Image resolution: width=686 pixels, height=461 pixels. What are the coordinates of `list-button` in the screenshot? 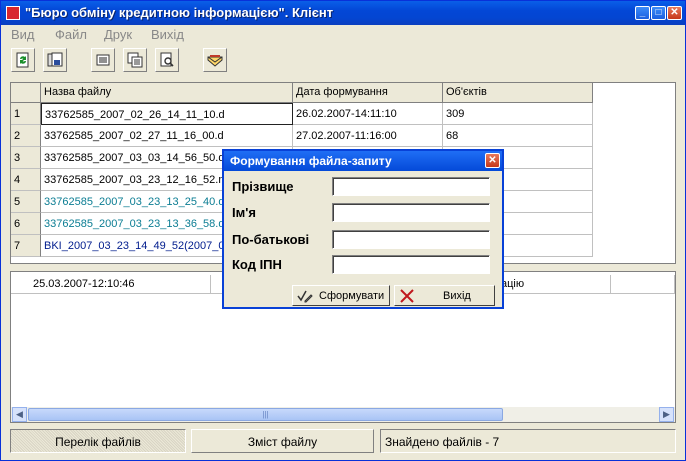 It's located at (103, 60).